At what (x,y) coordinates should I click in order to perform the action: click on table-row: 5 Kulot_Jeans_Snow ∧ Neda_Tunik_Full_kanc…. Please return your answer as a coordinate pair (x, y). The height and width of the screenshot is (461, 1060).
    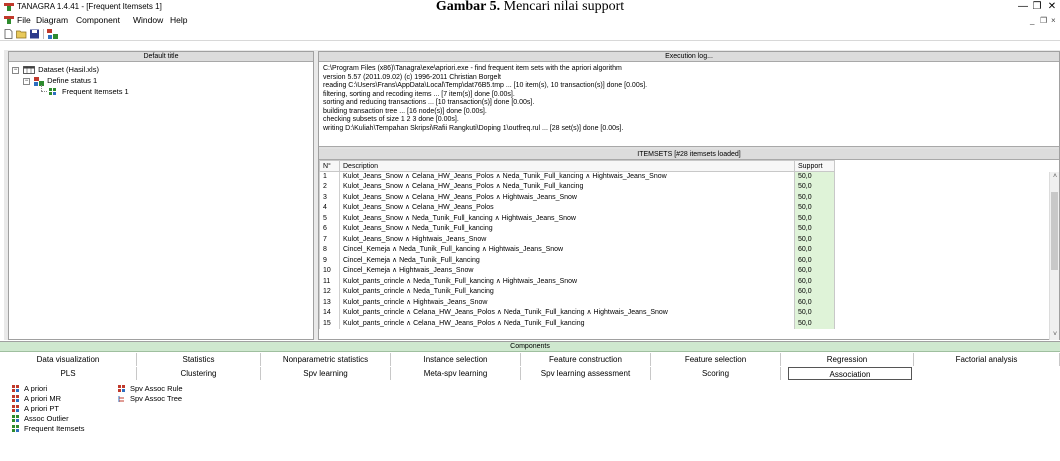
    Looking at the image, I should click on (577, 218).